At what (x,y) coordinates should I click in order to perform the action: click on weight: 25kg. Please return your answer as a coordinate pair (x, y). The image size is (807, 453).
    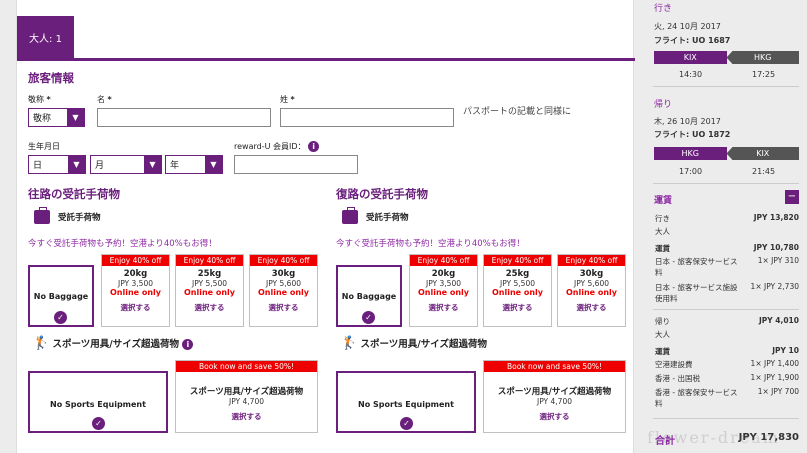
    Looking at the image, I should click on (517, 274).